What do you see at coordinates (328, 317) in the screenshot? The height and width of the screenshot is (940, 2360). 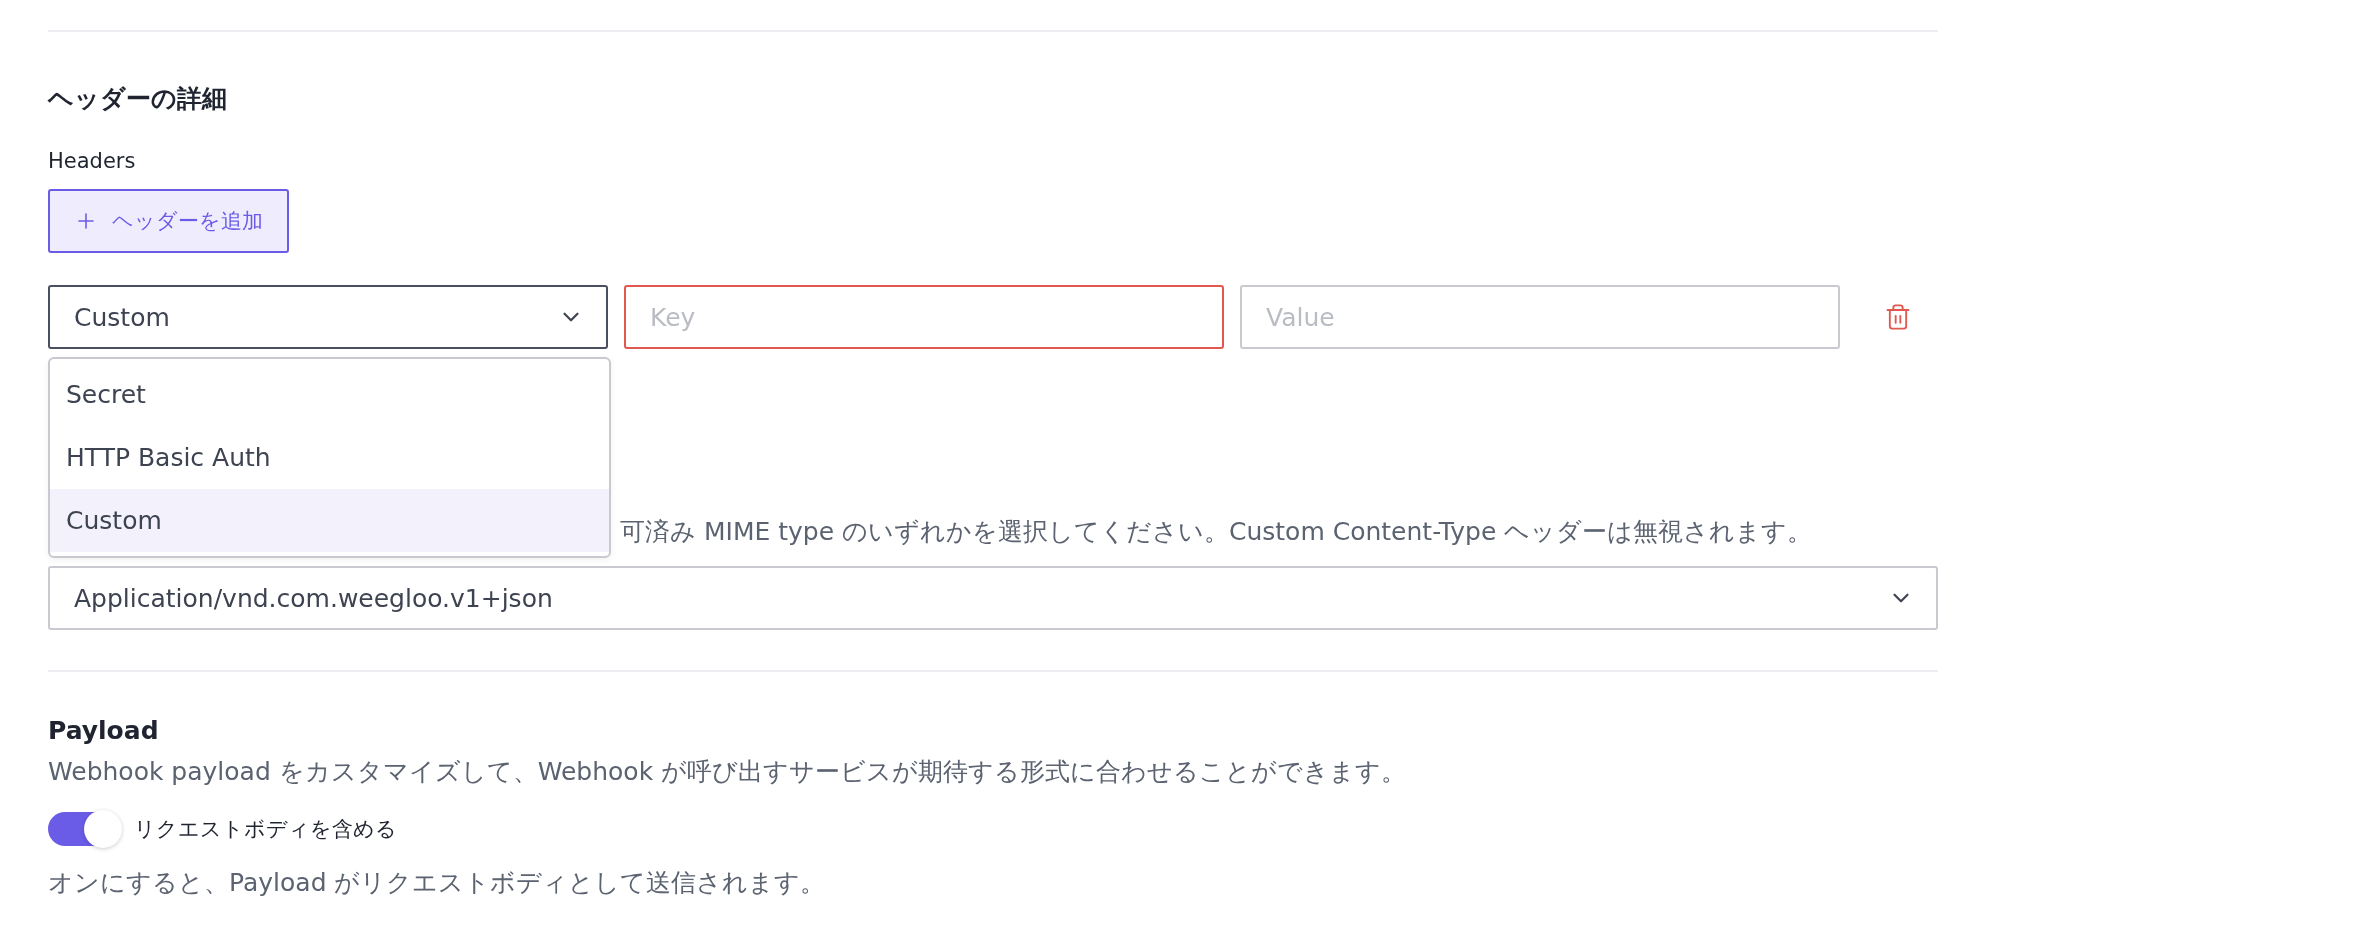 I see `header-type-select: Custom` at bounding box center [328, 317].